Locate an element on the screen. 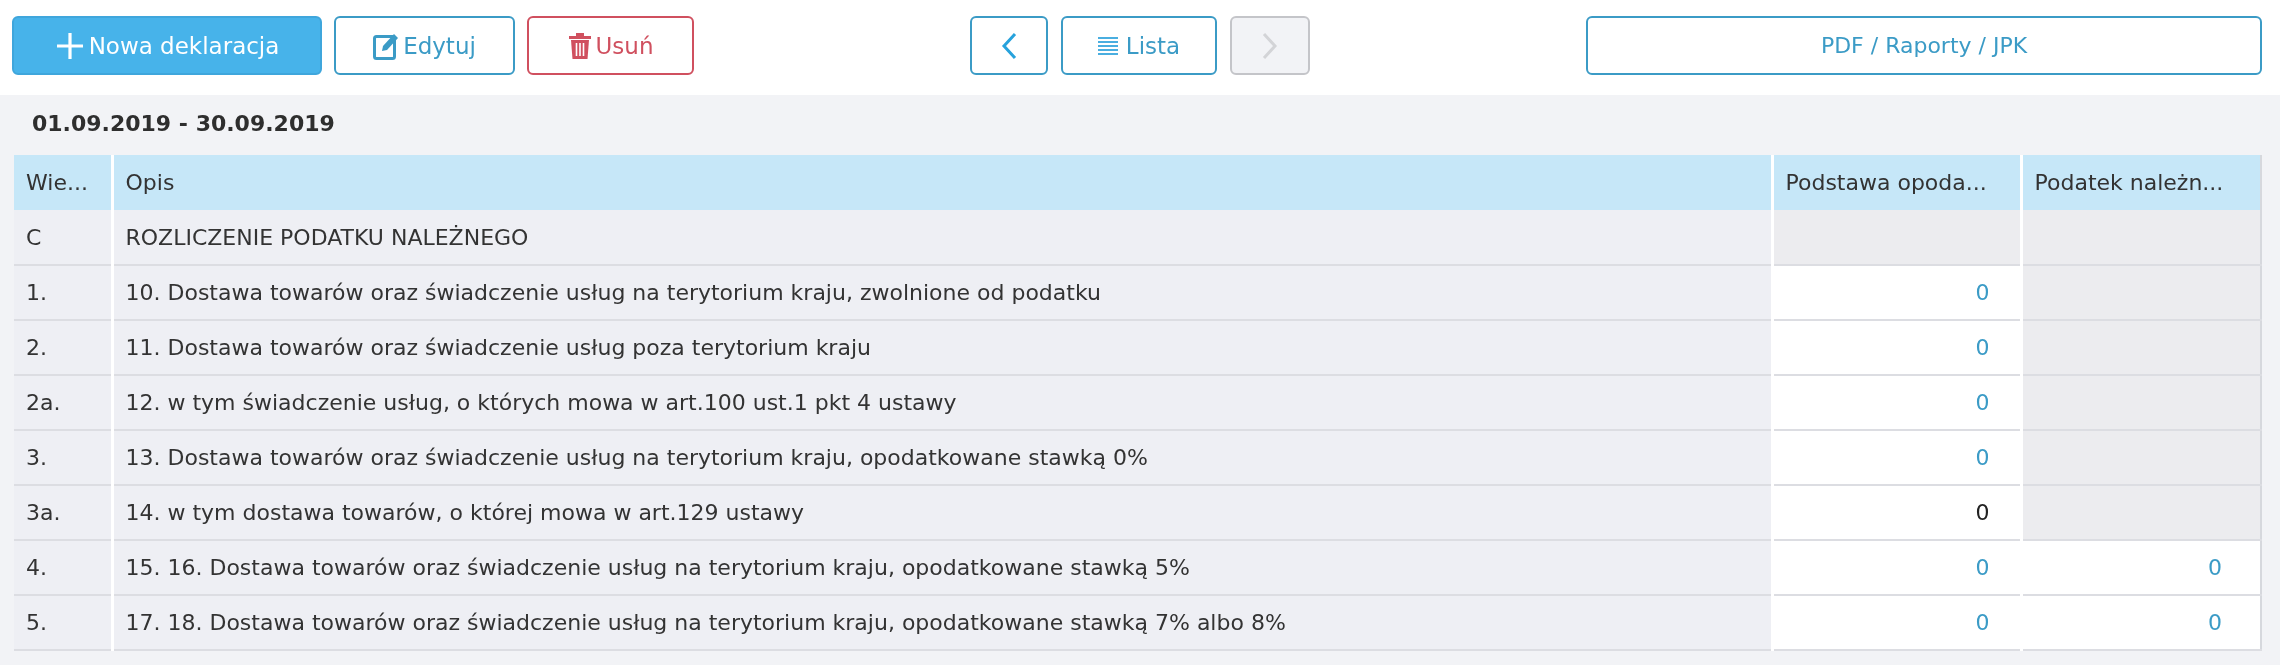 The height and width of the screenshot is (665, 2280). plus-icon is located at coordinates (69, 45).